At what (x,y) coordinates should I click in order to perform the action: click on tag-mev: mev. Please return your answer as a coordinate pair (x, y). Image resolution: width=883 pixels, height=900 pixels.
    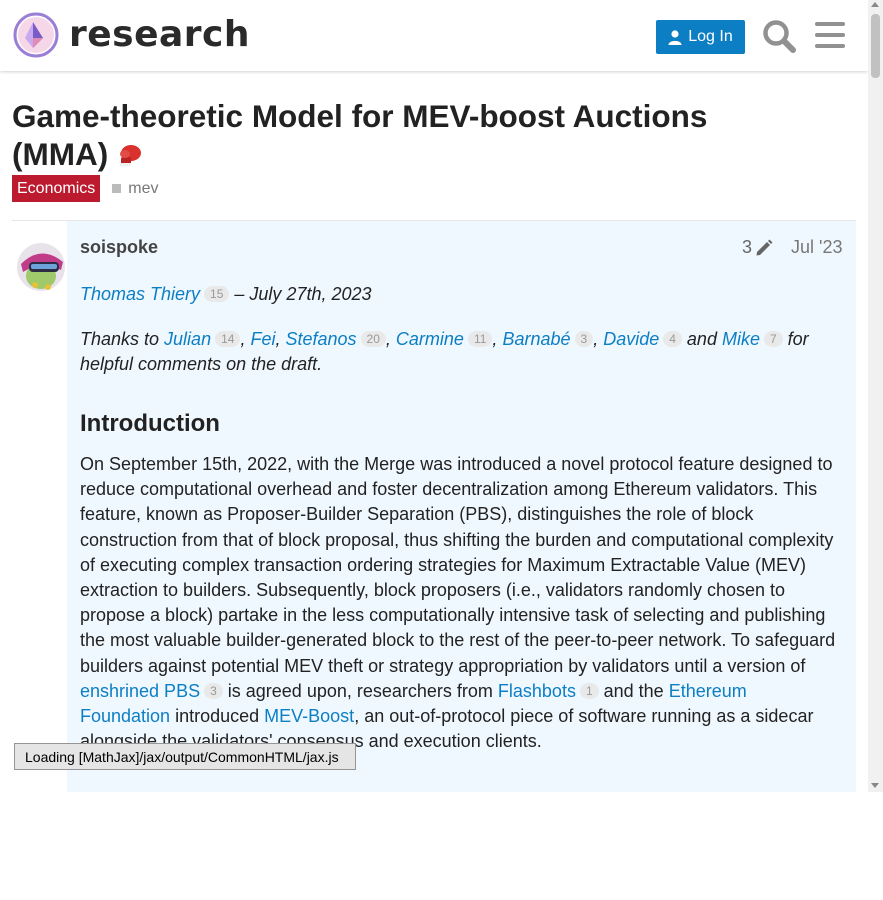
    Looking at the image, I should click on (135, 189).